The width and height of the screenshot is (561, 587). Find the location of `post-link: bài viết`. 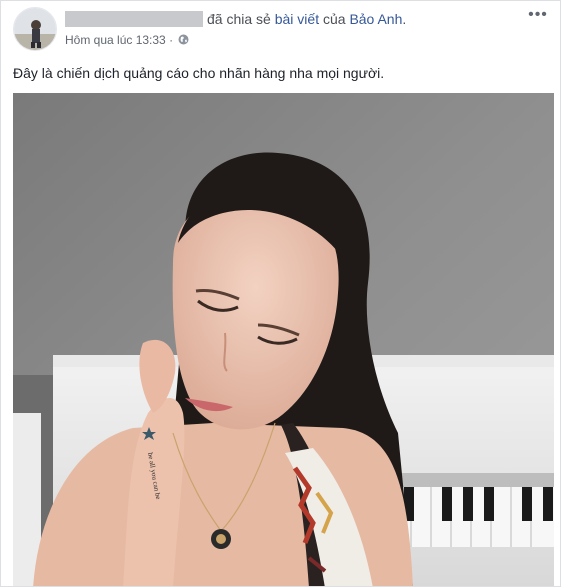

post-link: bài viết is located at coordinates (297, 19).